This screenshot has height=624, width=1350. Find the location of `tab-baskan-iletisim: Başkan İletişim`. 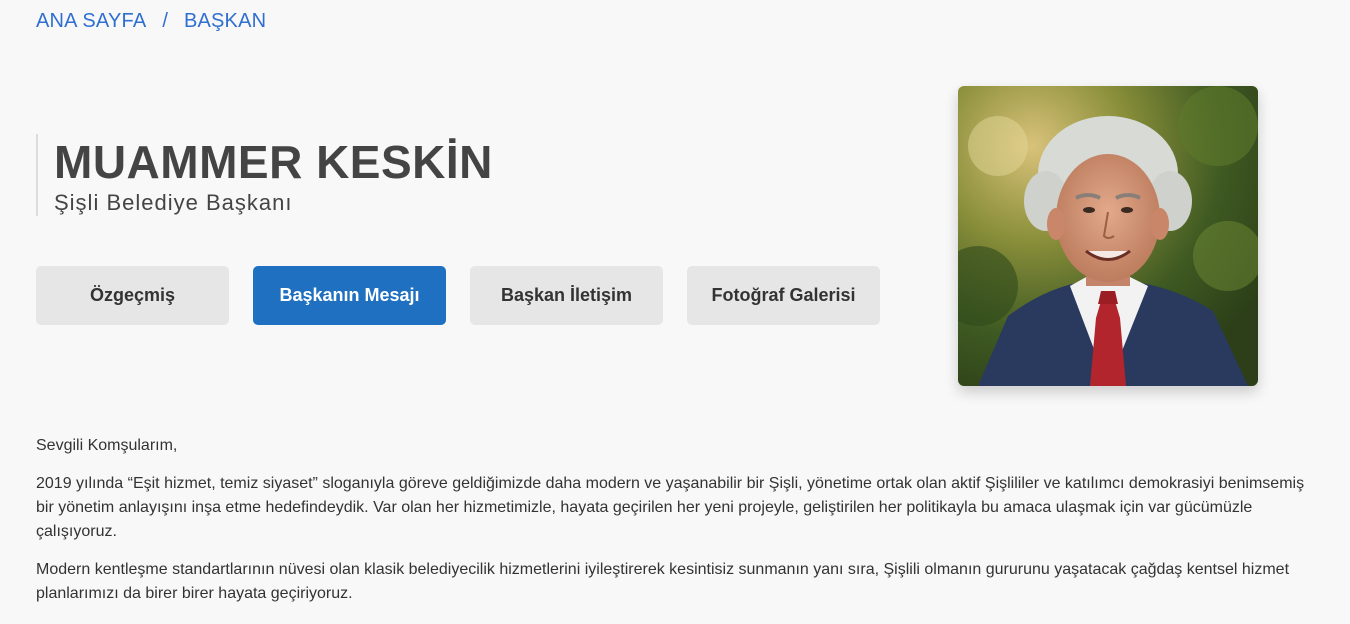

tab-baskan-iletisim: Başkan İletişim is located at coordinates (566, 295).